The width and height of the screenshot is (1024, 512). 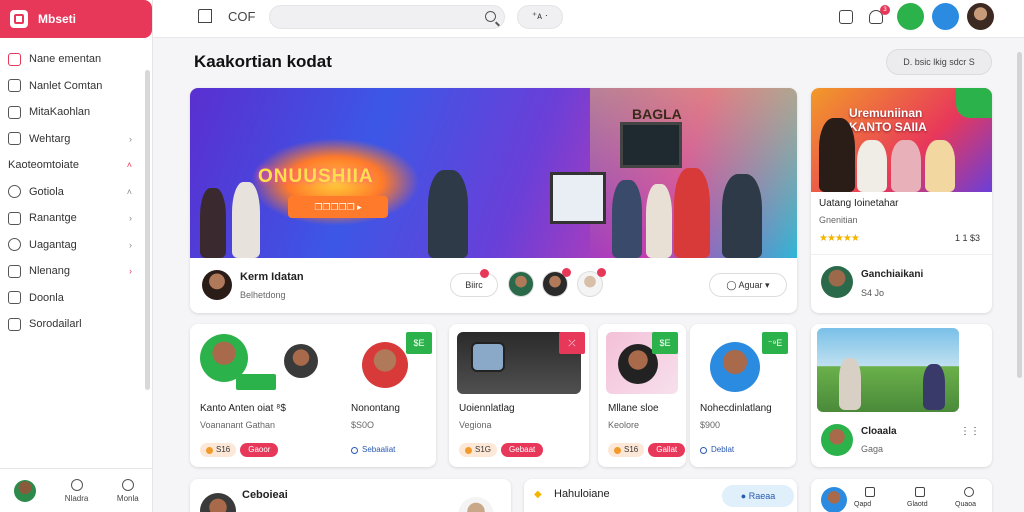 What do you see at coordinates (350, 495) in the screenshot?
I see `bottom-card: Ceboieai` at bounding box center [350, 495].